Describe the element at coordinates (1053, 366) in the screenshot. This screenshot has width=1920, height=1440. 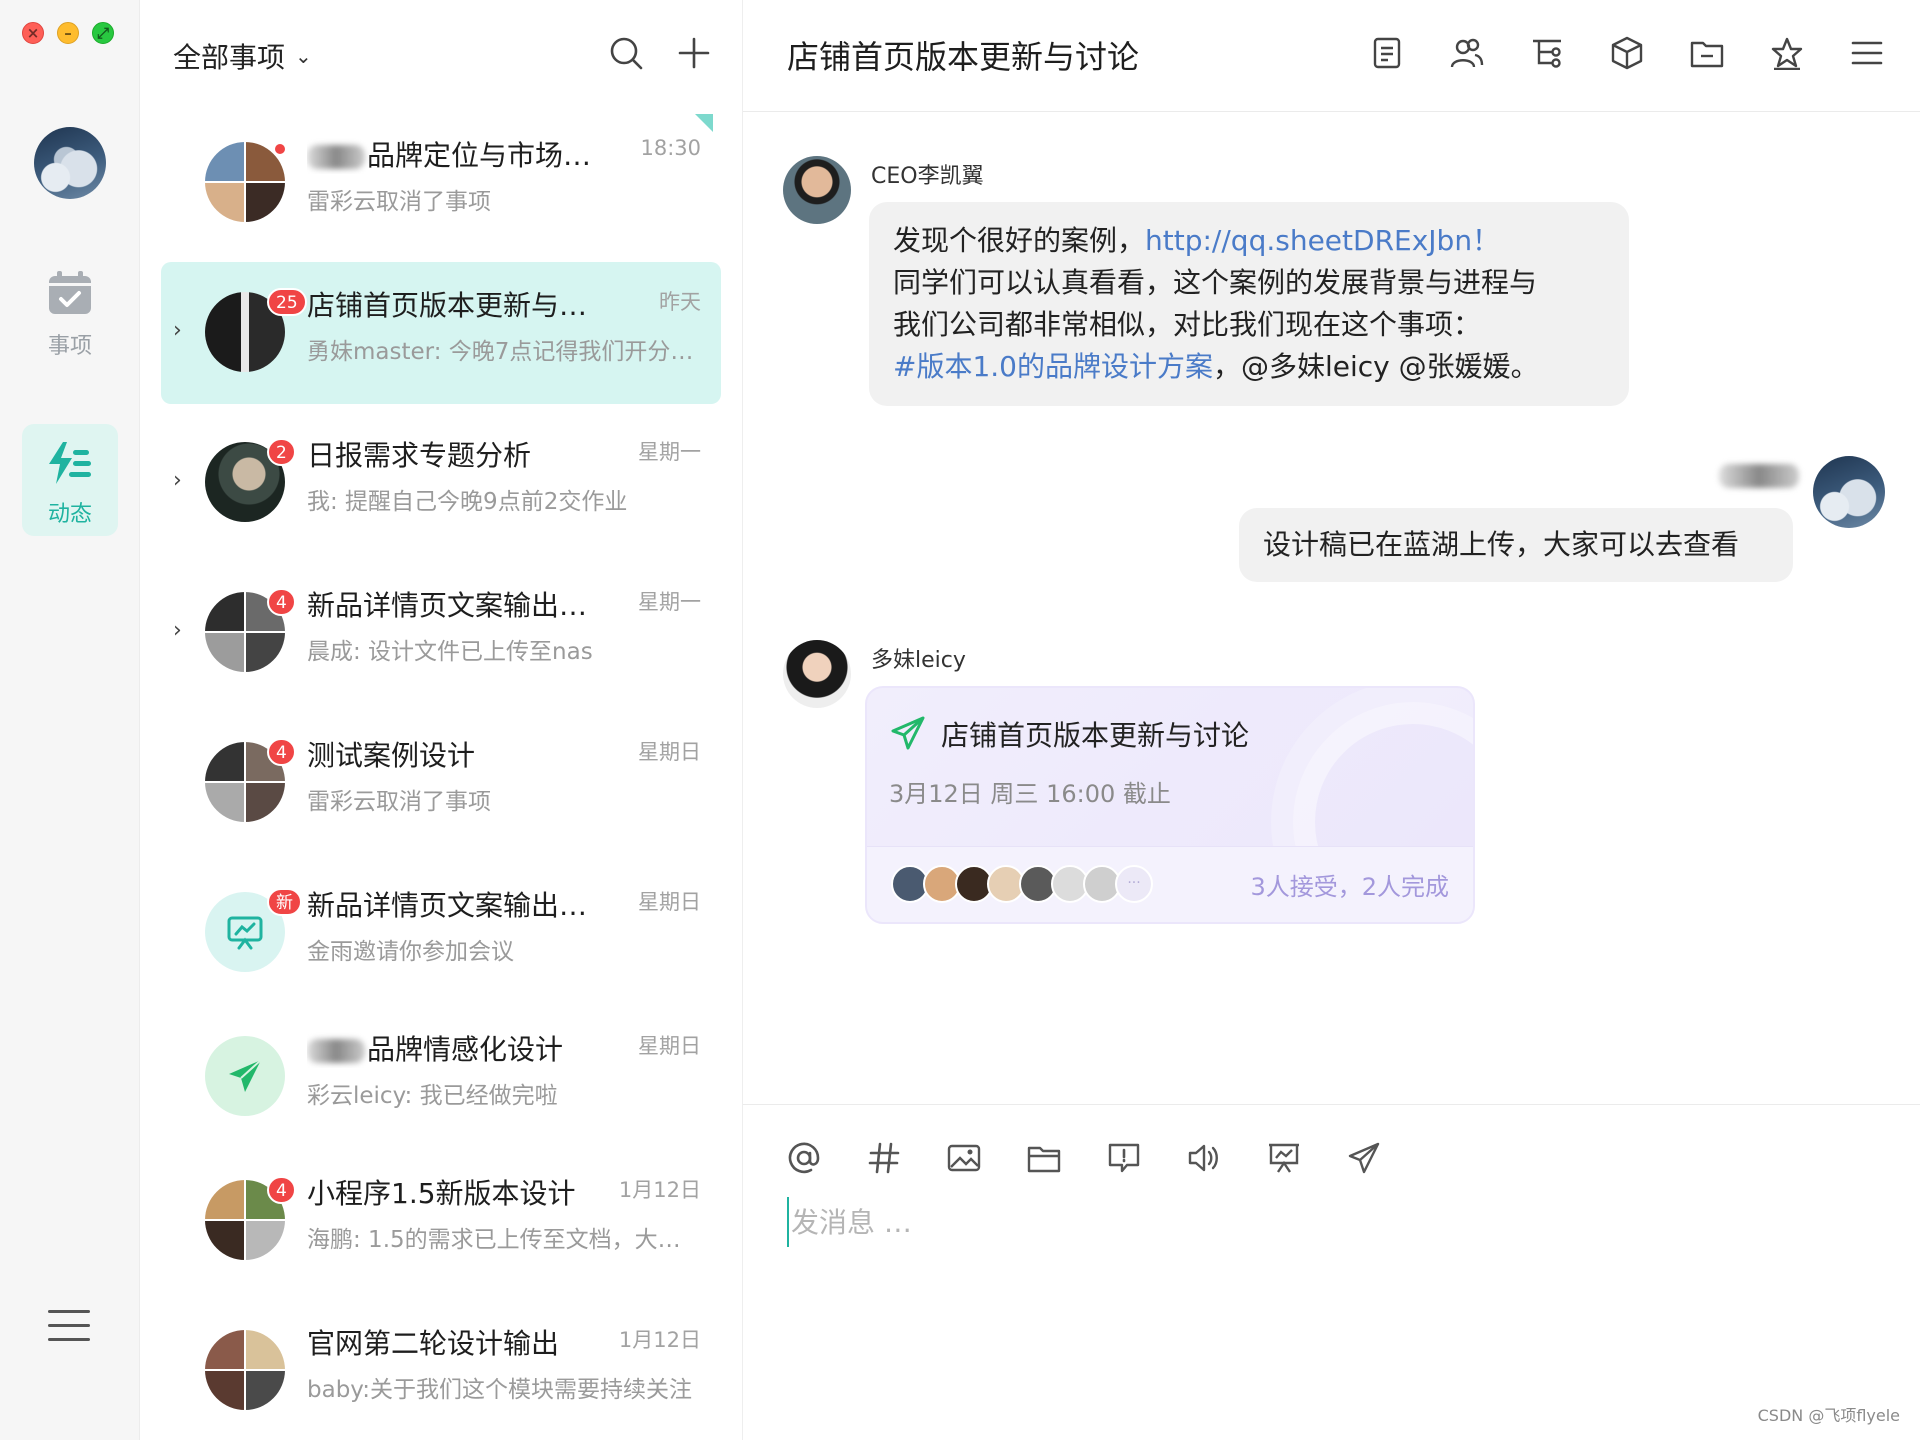
I see `topic-tag-link: #版本1.0的品牌设计方案` at that location.